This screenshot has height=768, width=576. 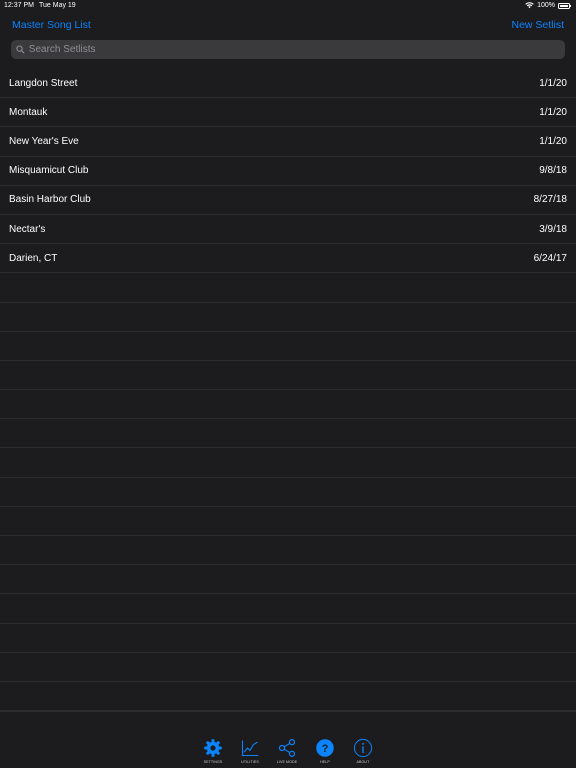 I want to click on help-button: ? HELP, so click(x=325, y=751).